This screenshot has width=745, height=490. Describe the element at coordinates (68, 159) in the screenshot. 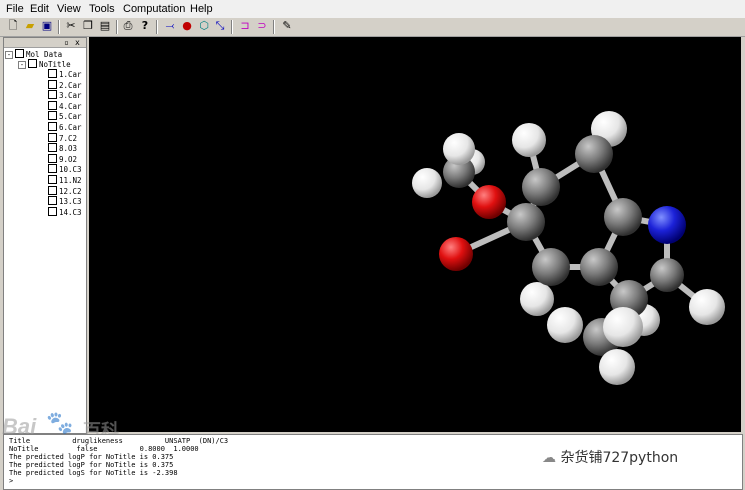

I see `tree-atom-label: 9.O2` at that location.